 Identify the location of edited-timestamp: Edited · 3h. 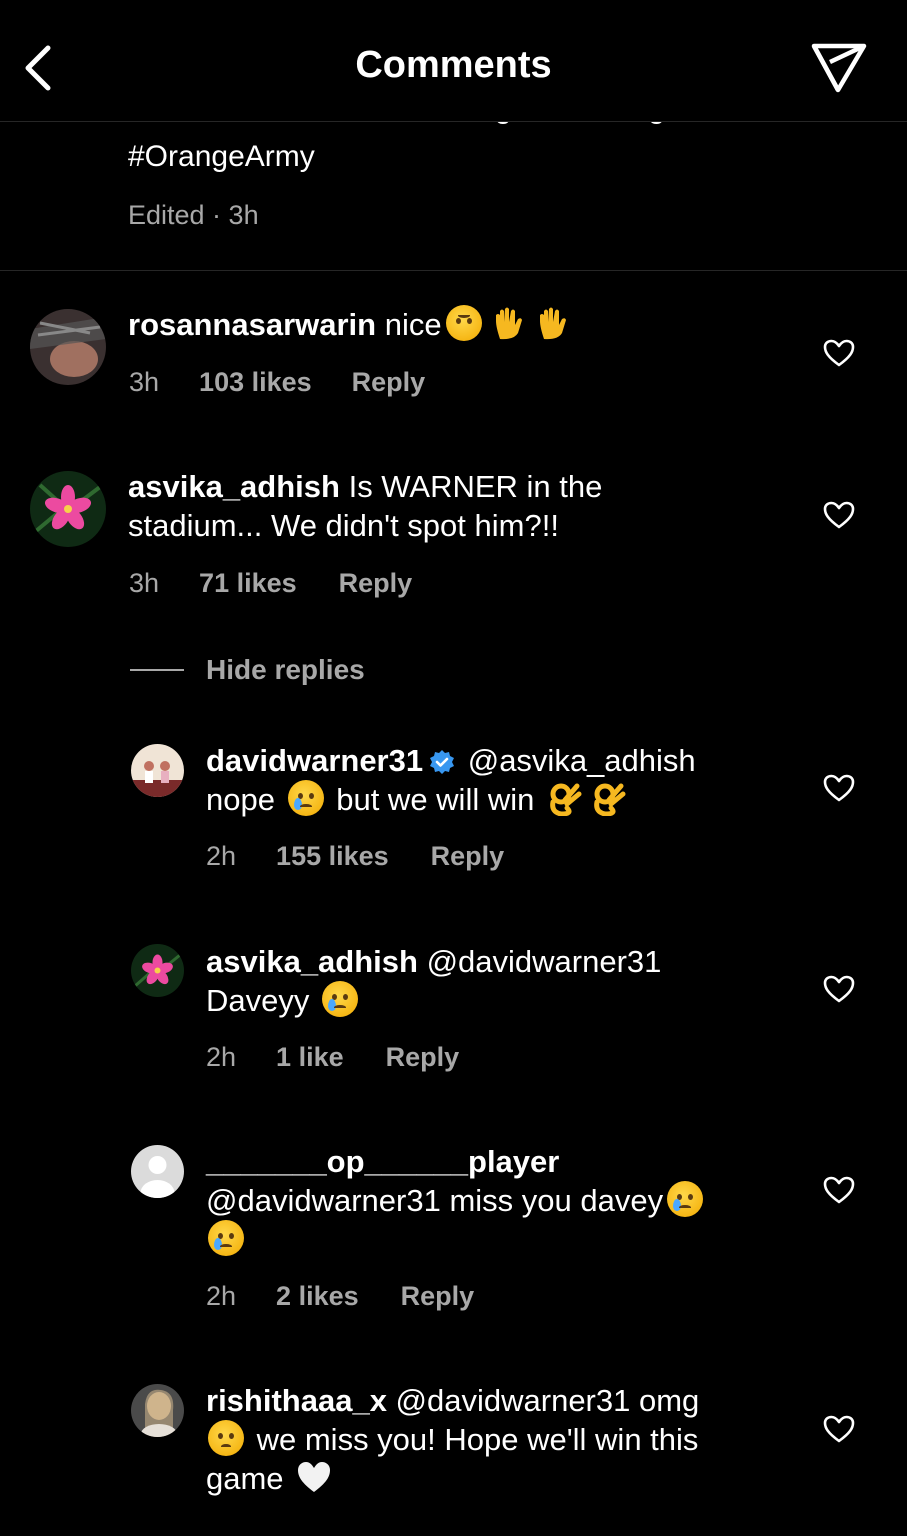
(193, 215).